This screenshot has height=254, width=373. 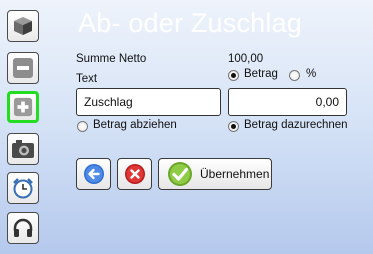 What do you see at coordinates (311, 74) in the screenshot?
I see `radio-prozent-label: %` at bounding box center [311, 74].